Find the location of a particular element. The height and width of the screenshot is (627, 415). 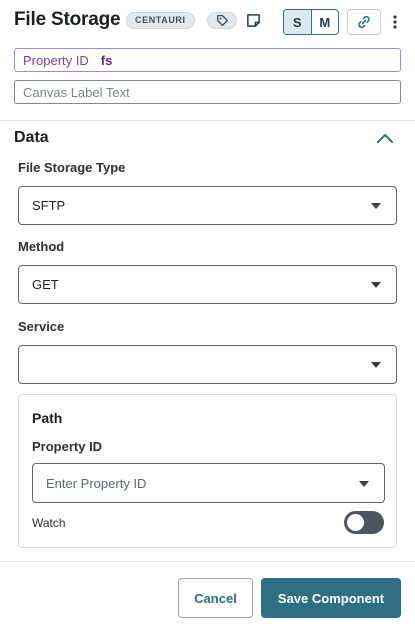

size-s-button: S is located at coordinates (298, 22).